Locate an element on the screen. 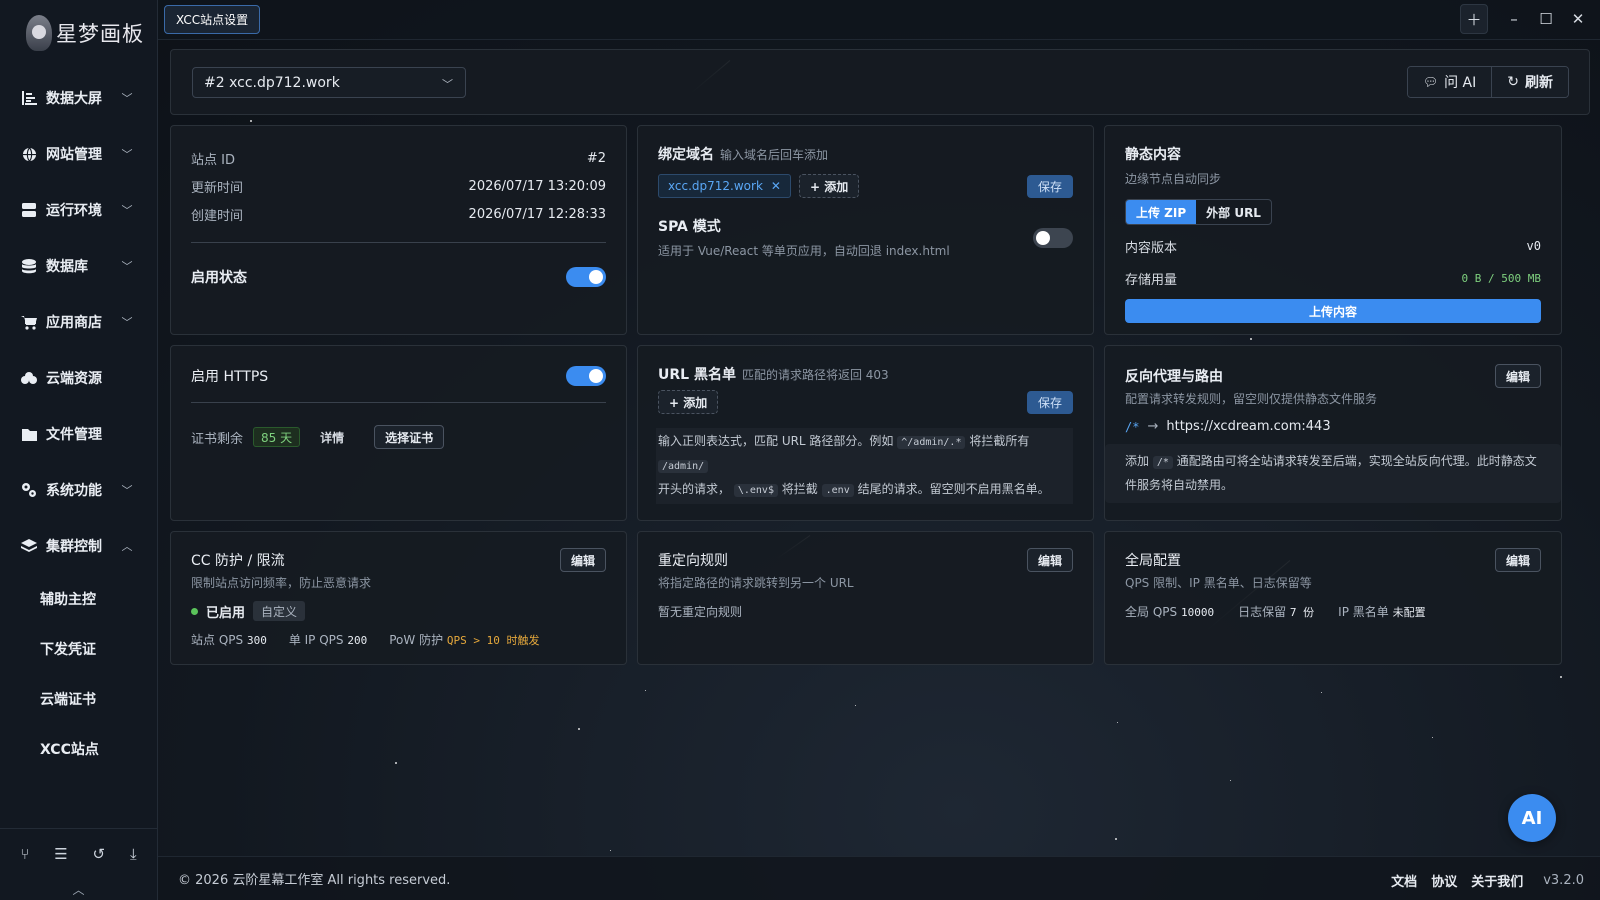 This screenshot has height=900, width=1600. download-icon: ⤓ is located at coordinates (133, 854).